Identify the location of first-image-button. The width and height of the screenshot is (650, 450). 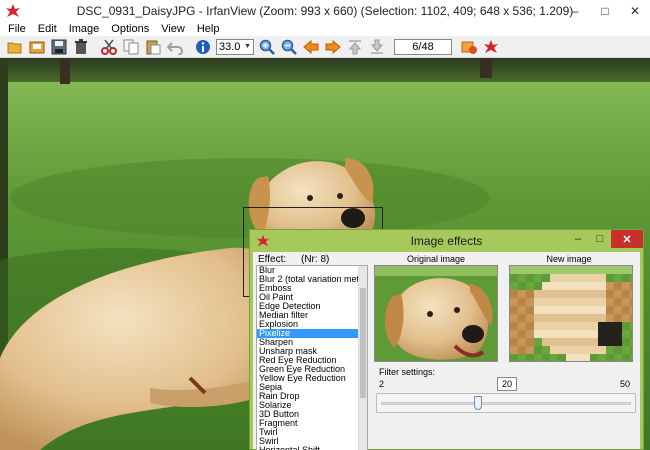
(355, 47).